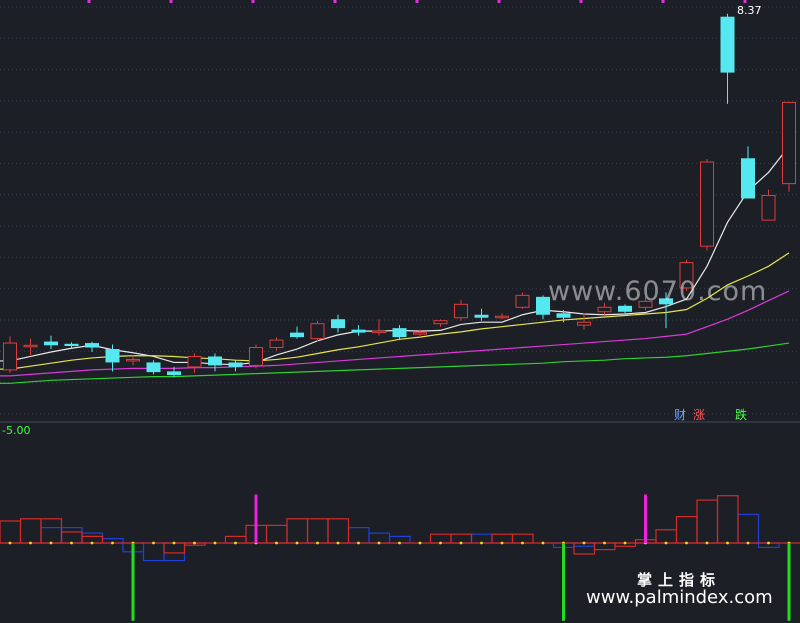 This screenshot has height=623, width=800. Describe the element at coordinates (16, 430) in the screenshot. I see `indicator-value-label: -5.00` at that location.